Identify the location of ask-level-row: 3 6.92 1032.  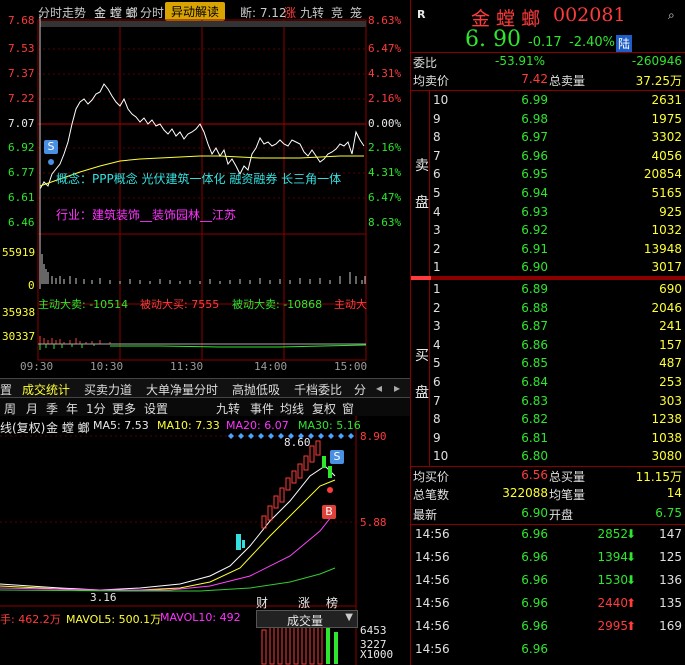
(548, 231).